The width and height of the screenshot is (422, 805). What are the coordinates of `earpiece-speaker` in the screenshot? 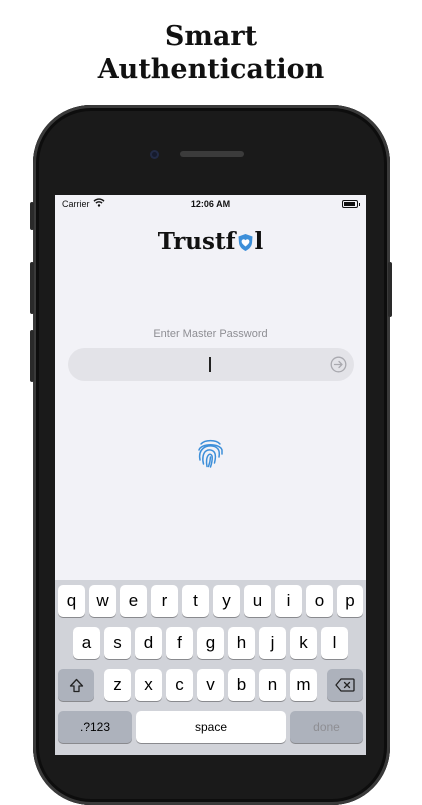 It's located at (212, 154).